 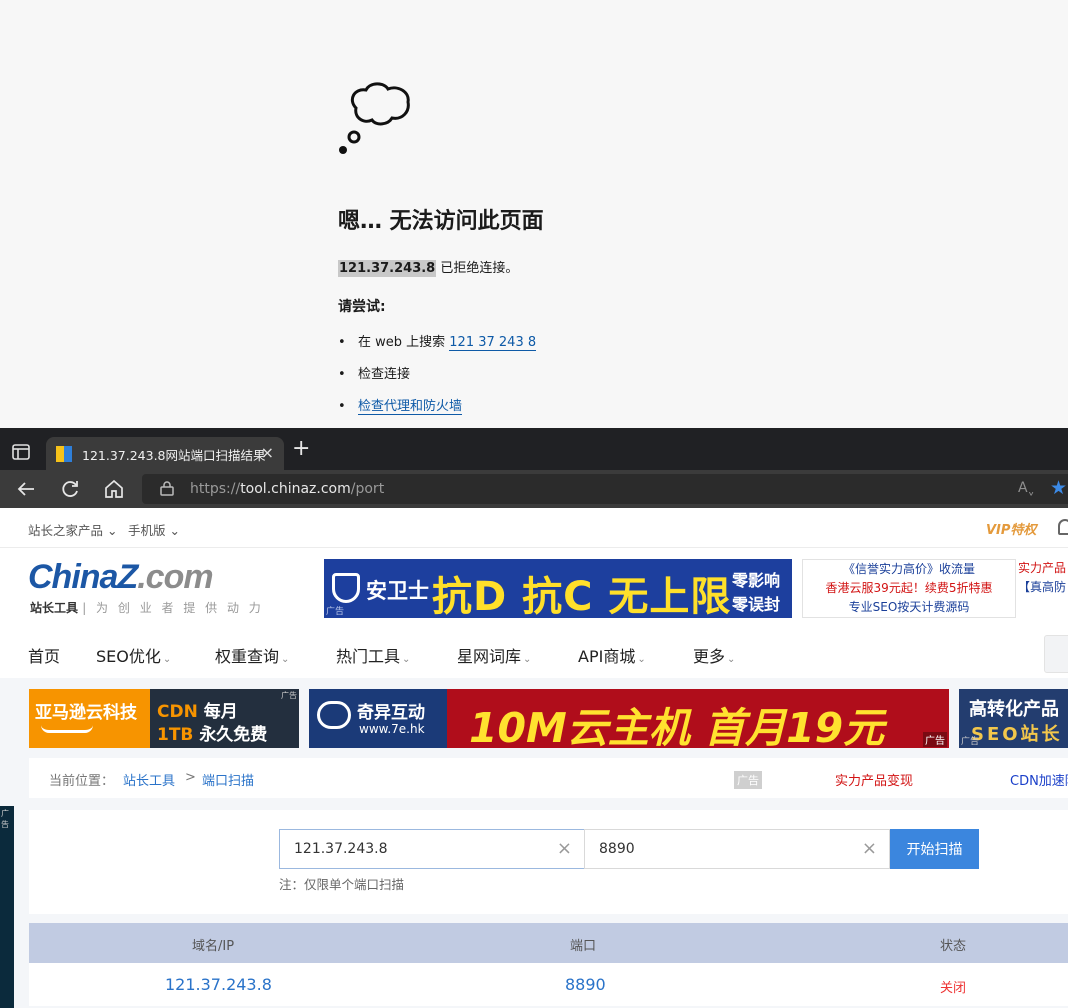 I want to click on scan-note: 注：仅限单个端口扫描, so click(x=342, y=884).